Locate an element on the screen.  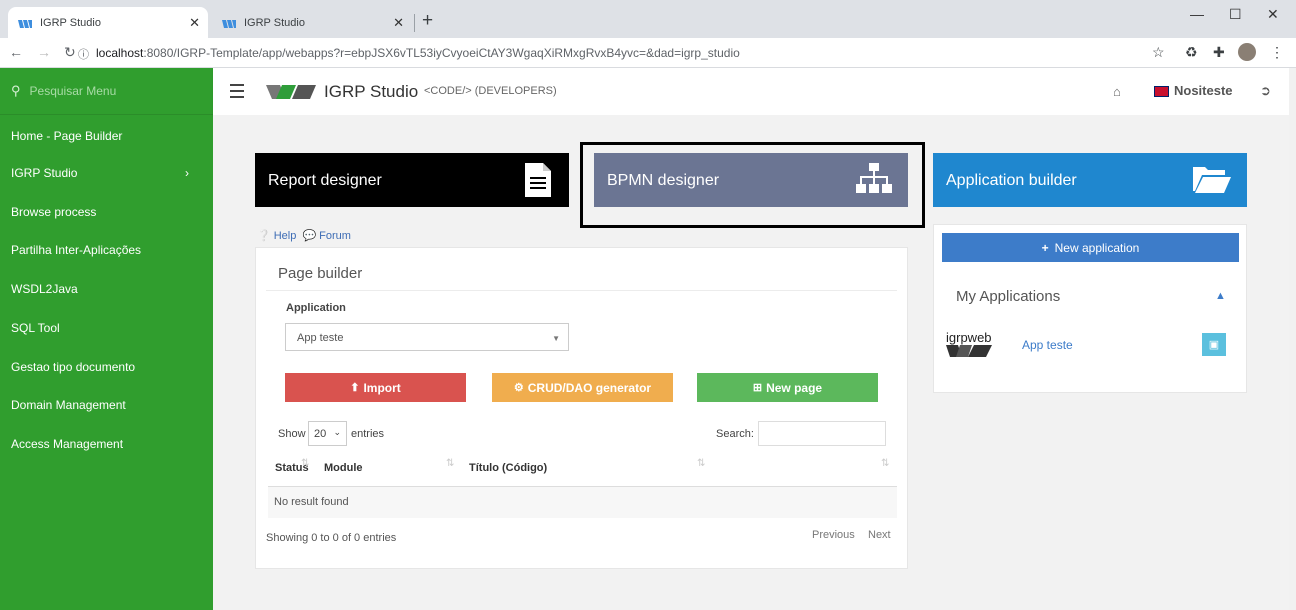
column-header-module: Module is located at coordinates (343, 468).